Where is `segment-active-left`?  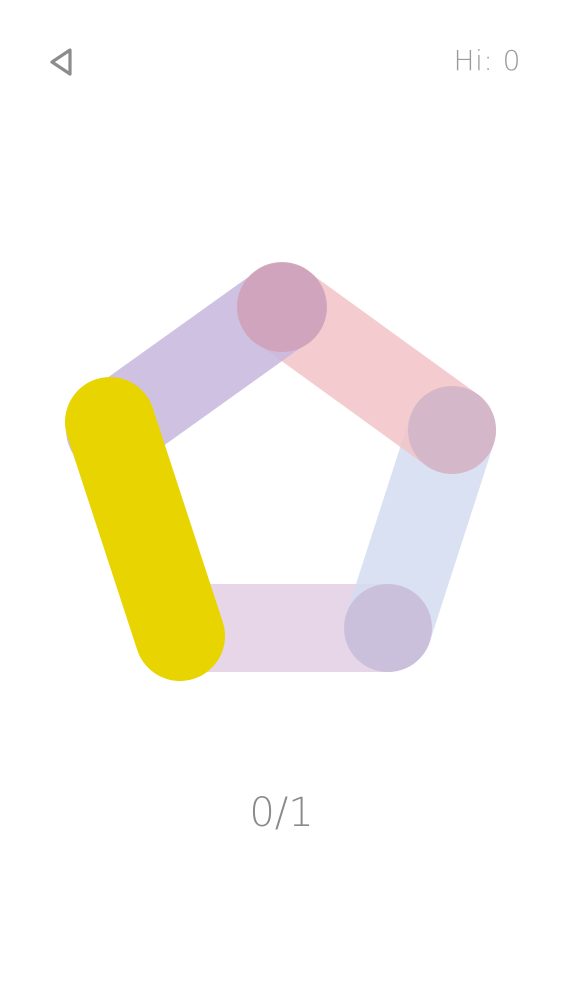
segment-active-left is located at coordinates (145, 529).